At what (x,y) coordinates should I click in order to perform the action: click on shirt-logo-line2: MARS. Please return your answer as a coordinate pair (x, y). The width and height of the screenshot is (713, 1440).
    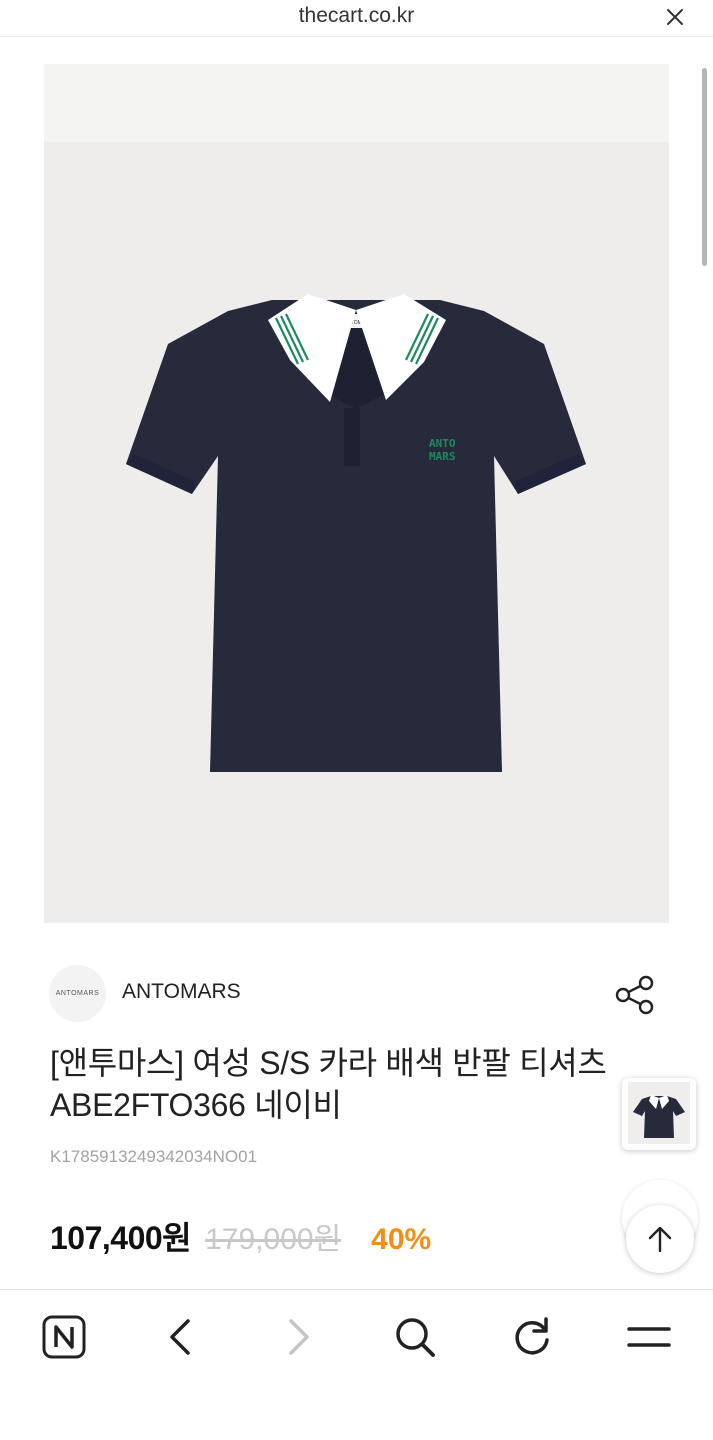
    Looking at the image, I should click on (442, 456).